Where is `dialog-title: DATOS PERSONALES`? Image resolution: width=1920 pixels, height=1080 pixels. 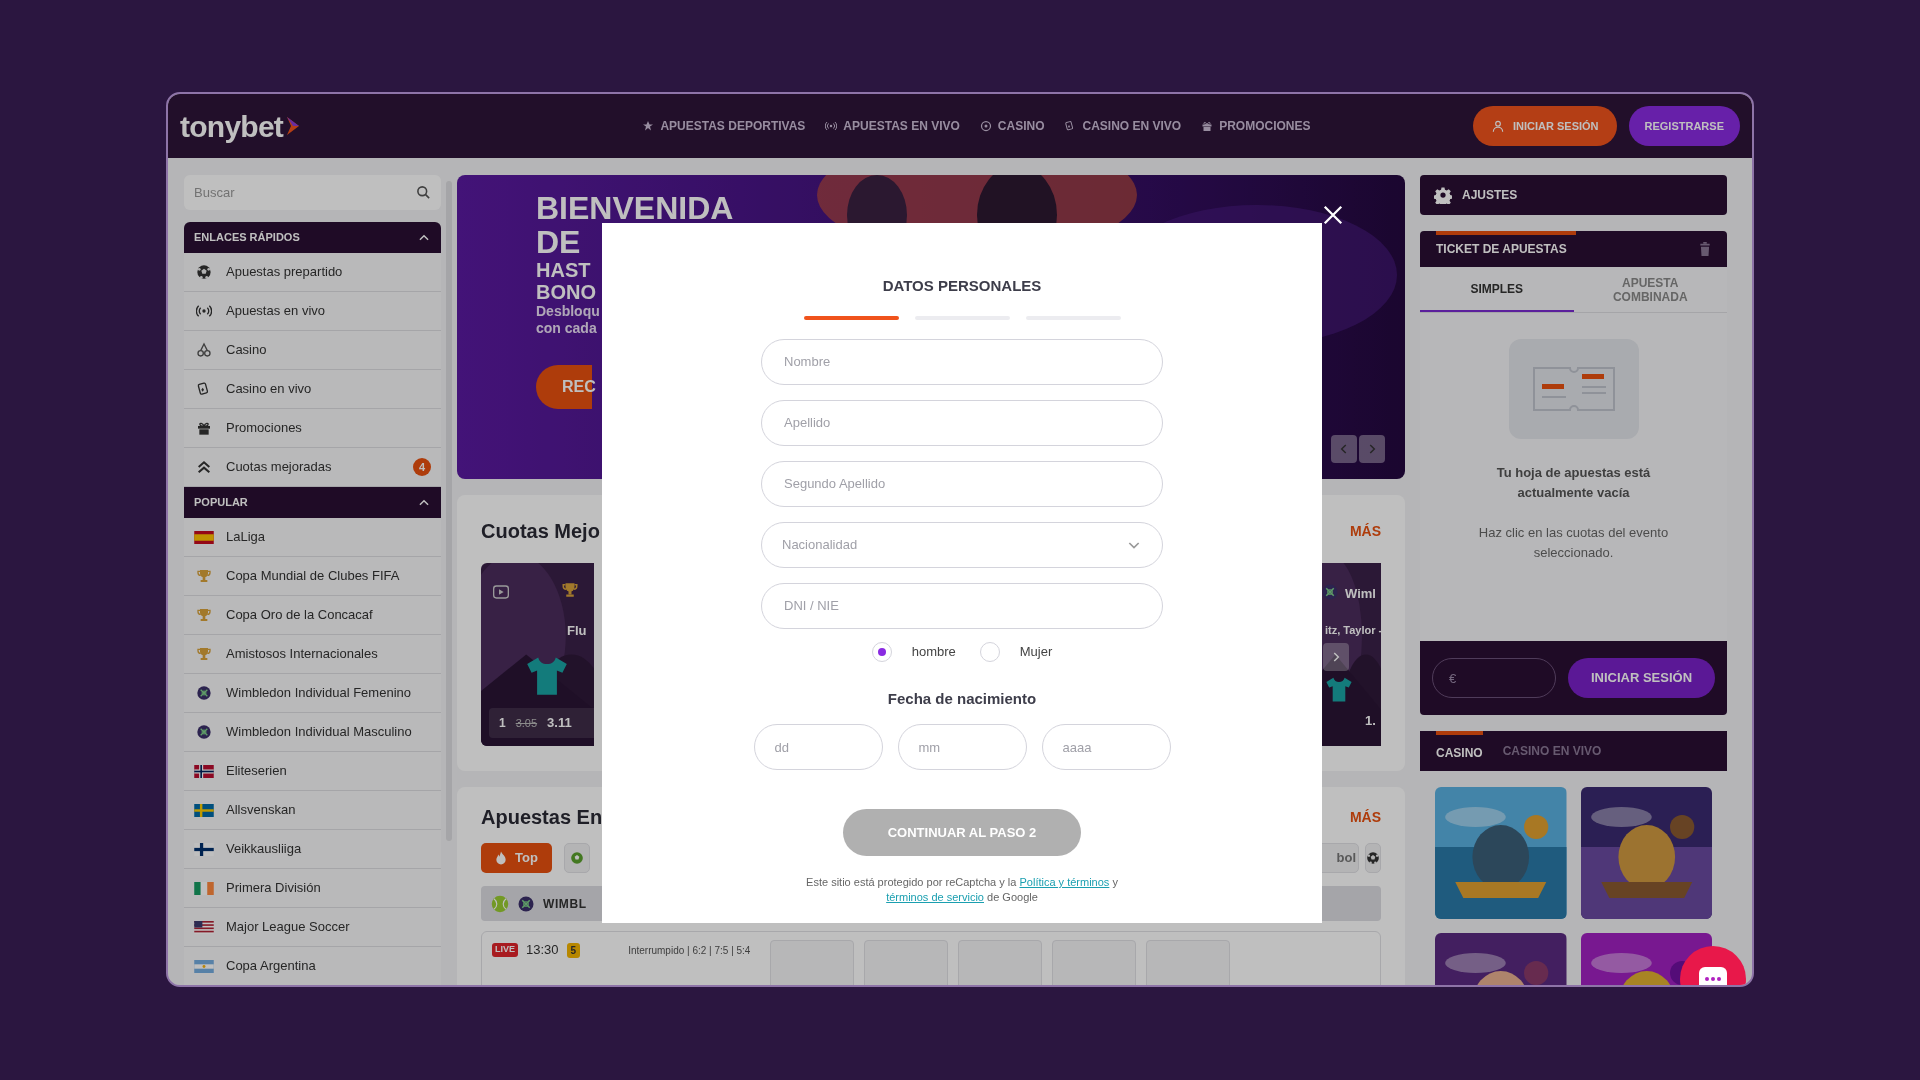 dialog-title: DATOS PERSONALES is located at coordinates (962, 286).